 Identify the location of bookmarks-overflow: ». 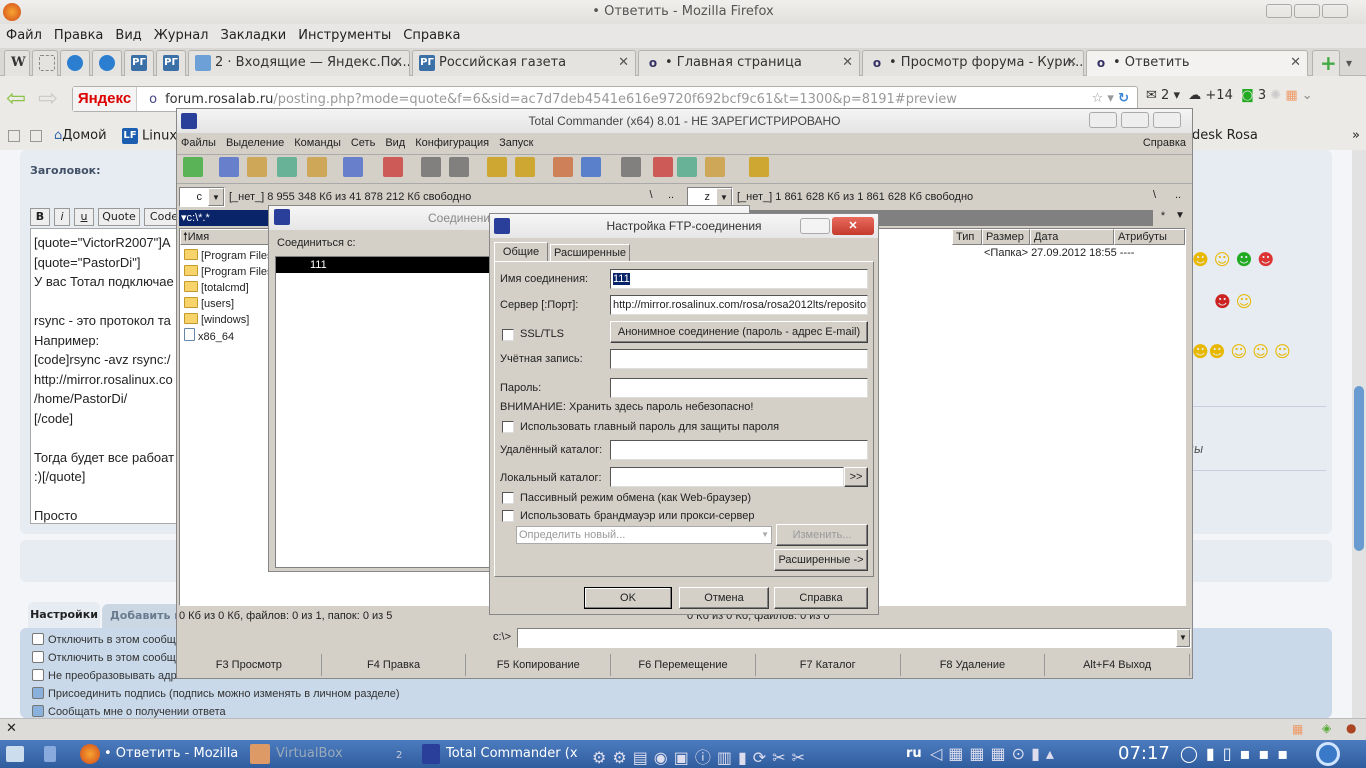
(1356, 135).